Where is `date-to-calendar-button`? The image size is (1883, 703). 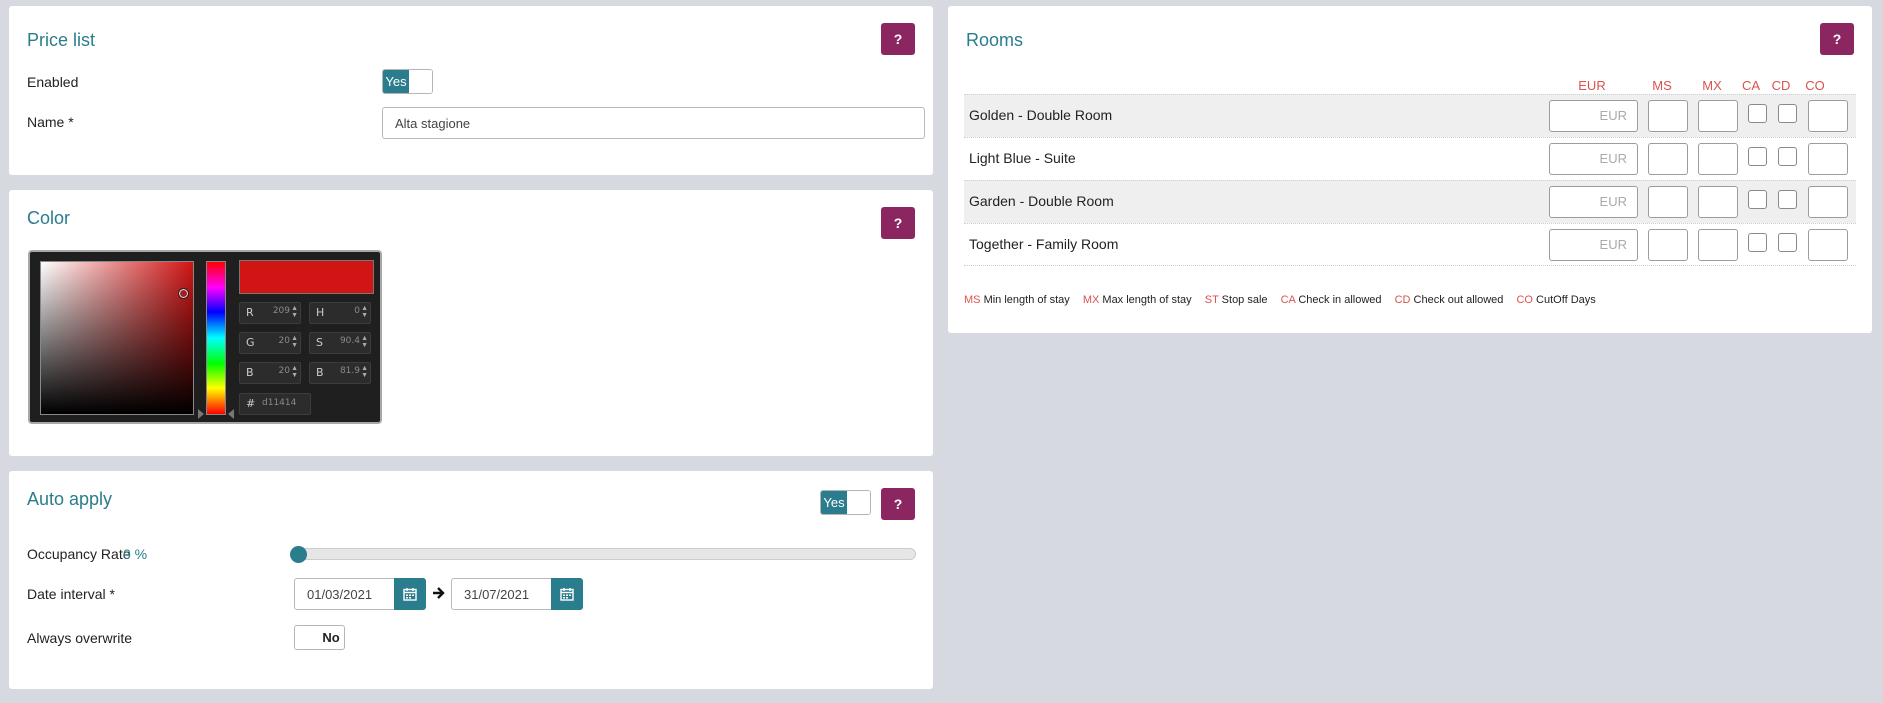
date-to-calendar-button is located at coordinates (567, 594).